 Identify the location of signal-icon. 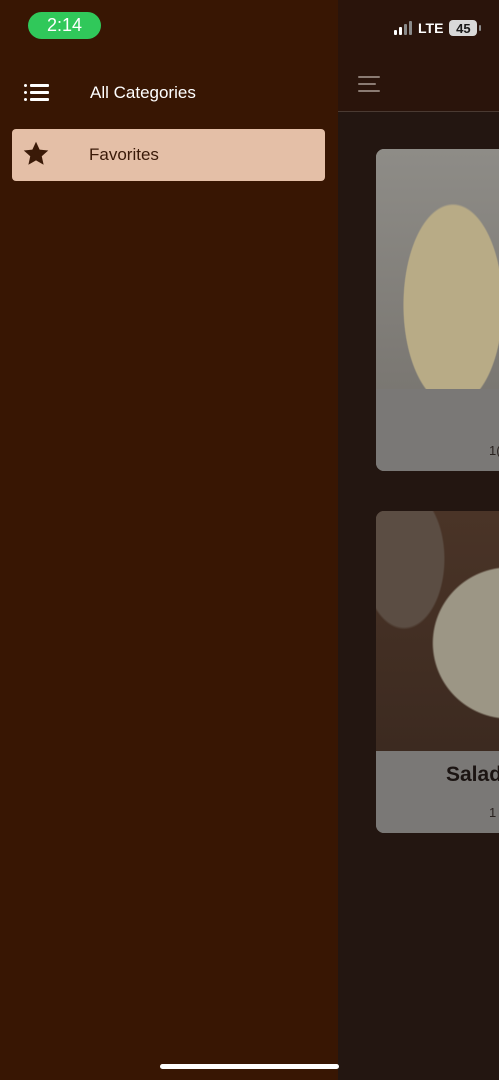
(403, 28).